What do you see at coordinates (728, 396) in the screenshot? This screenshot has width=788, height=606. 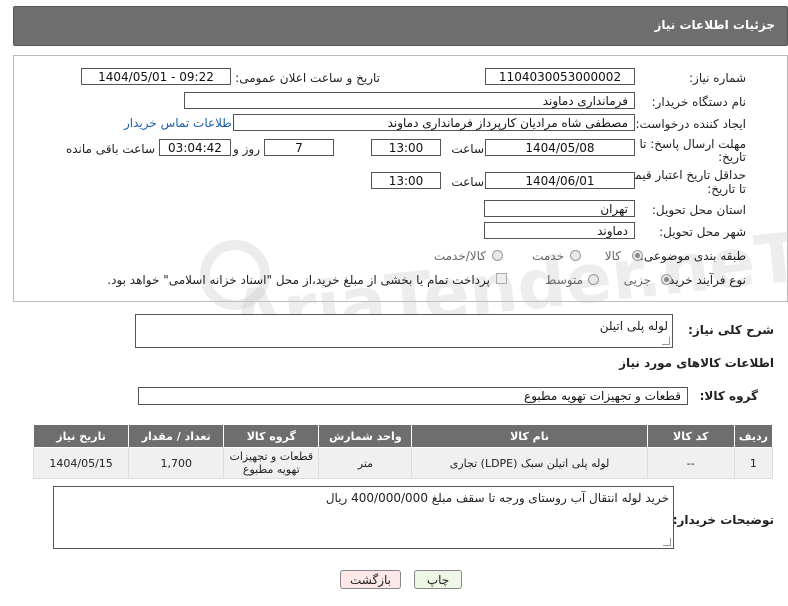 I see `goods-group-label: گروه کالا:` at bounding box center [728, 396].